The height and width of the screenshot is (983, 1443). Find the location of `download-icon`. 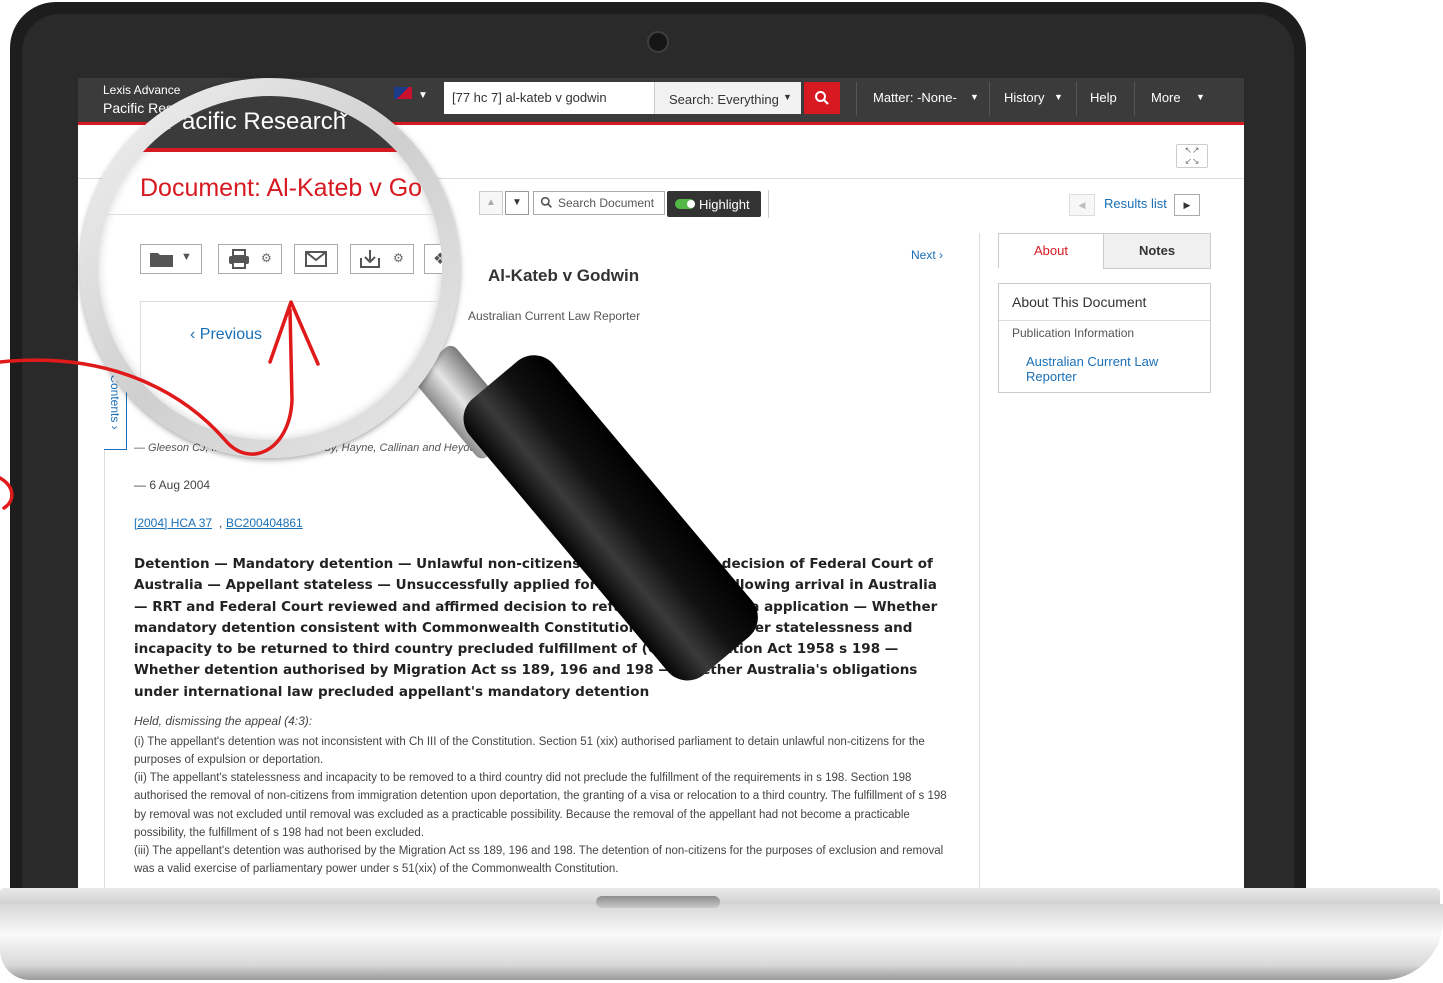

download-icon is located at coordinates (370, 259).